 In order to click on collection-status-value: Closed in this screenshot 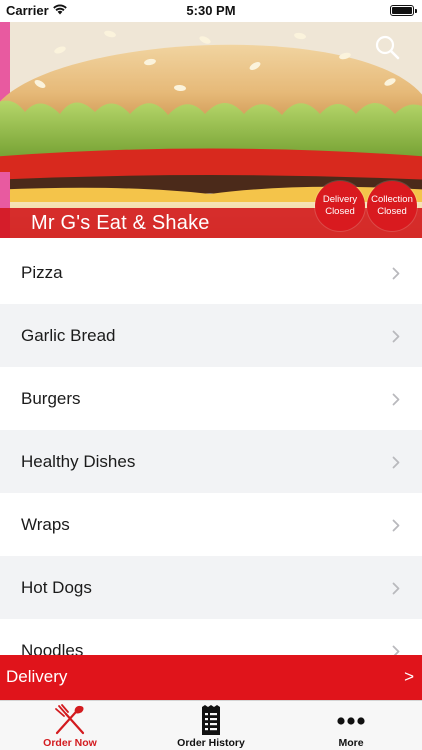, I will do `click(392, 211)`.